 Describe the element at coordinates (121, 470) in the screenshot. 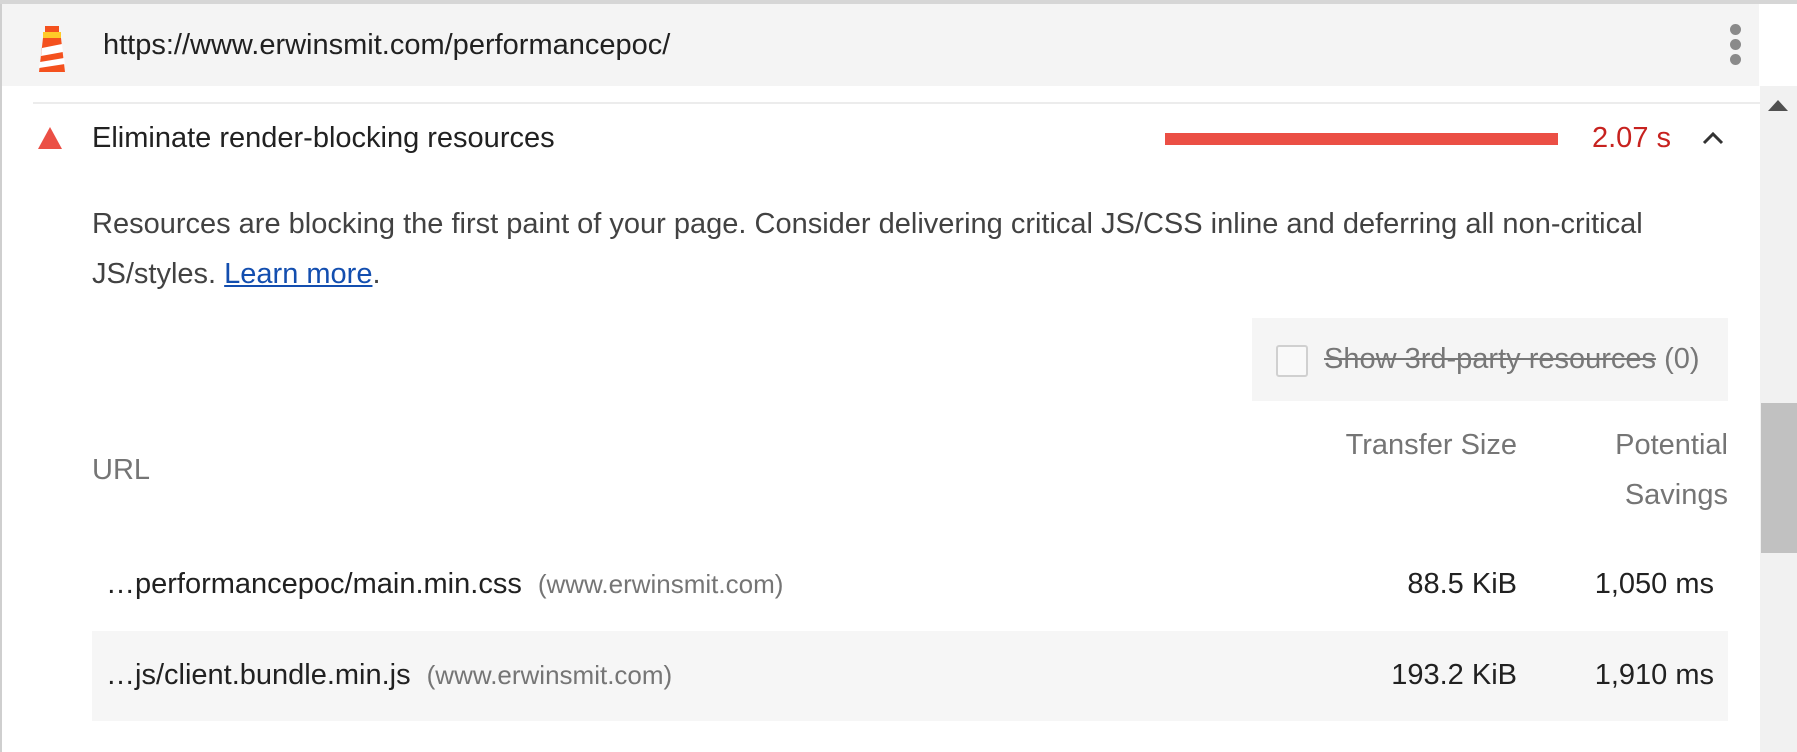

I see `column-header-url: URL` at that location.